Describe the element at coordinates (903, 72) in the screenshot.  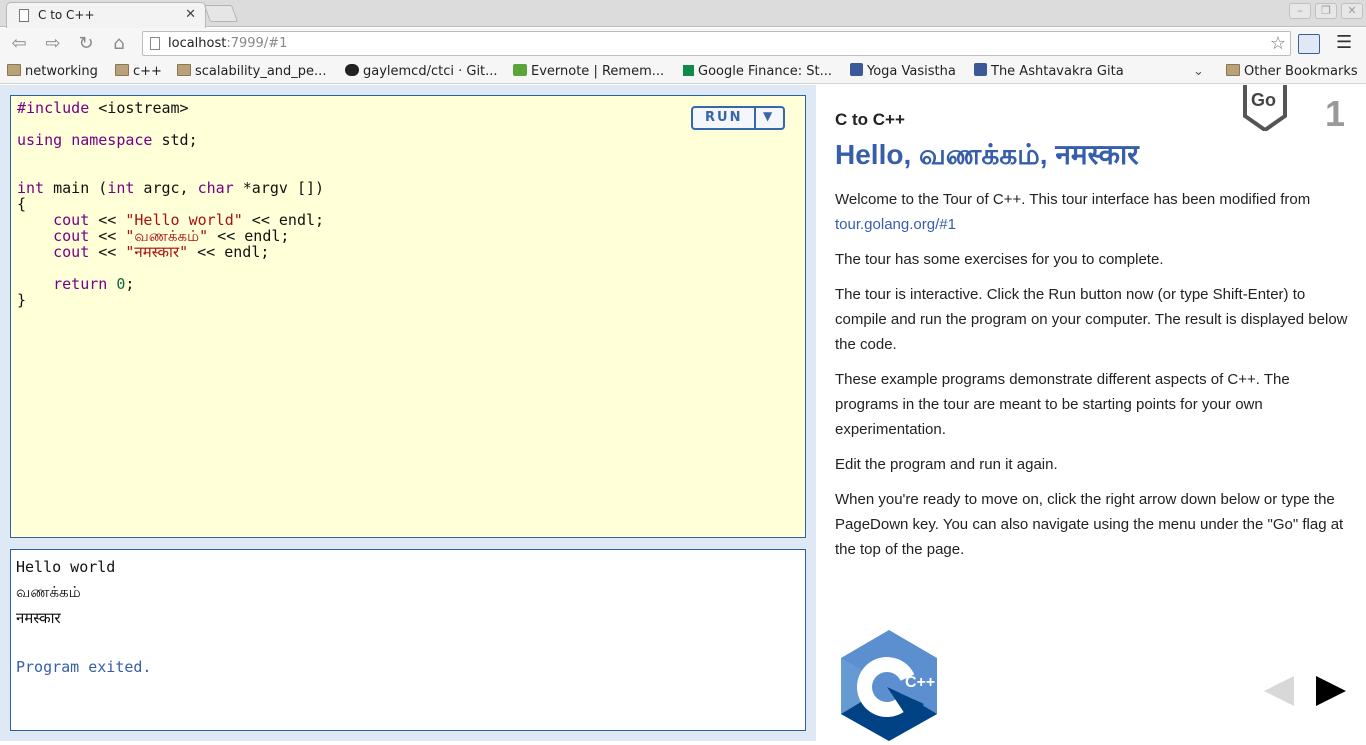
I see `bookmark-item: Yoga Vasistha` at that location.